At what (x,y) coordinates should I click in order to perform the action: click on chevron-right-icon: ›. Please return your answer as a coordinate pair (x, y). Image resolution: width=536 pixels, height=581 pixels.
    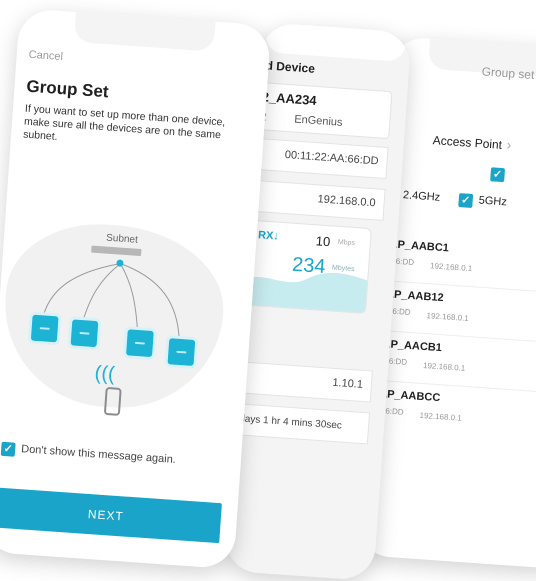
    Looking at the image, I should click on (509, 144).